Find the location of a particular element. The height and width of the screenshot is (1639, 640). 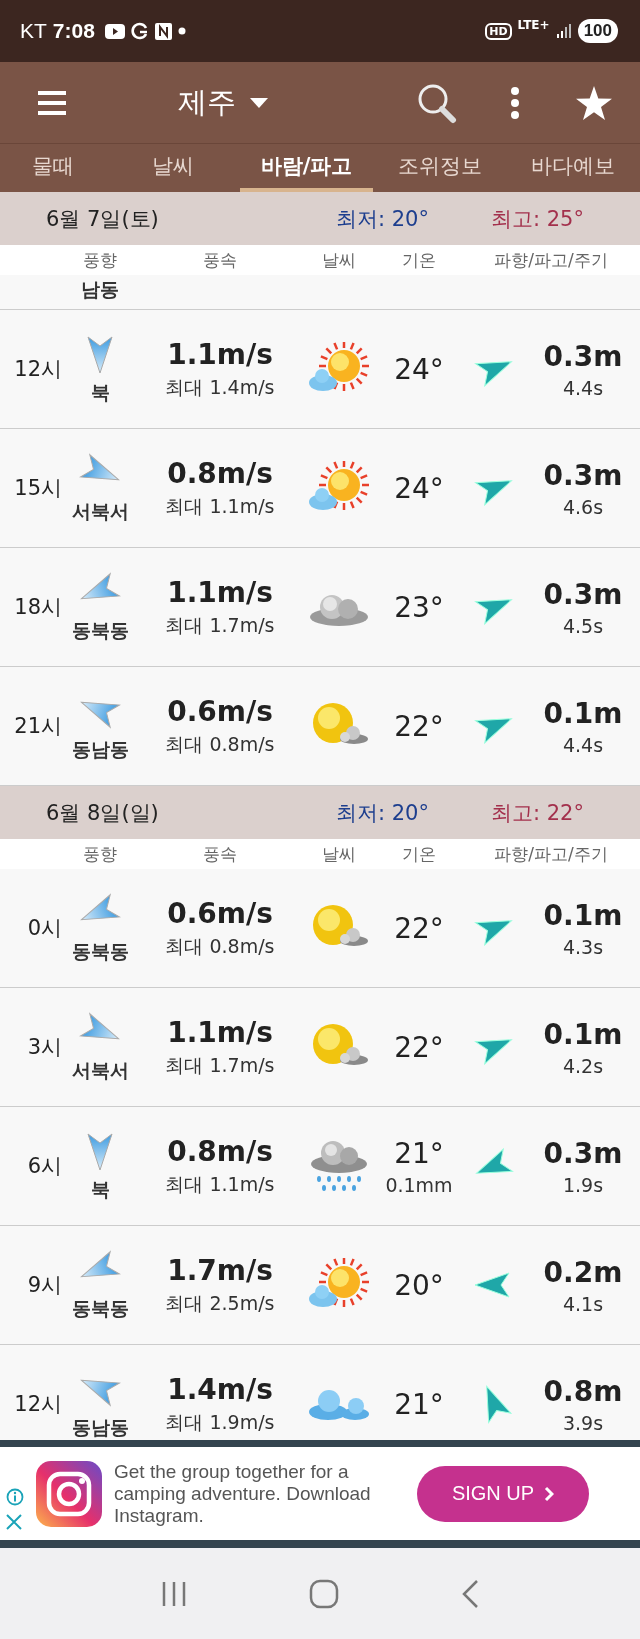

max-wind-speed: 최대 2.5m/s is located at coordinates (220, 1303).